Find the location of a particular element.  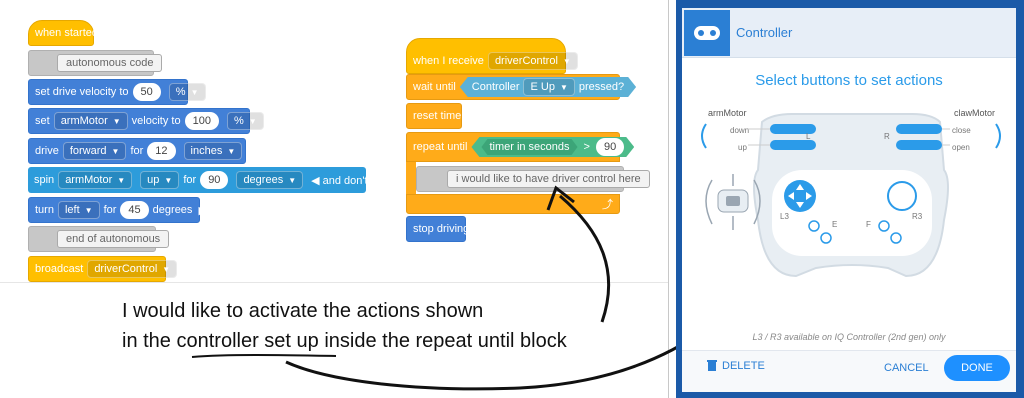

controller-dialog-header is located at coordinates (849, 33).